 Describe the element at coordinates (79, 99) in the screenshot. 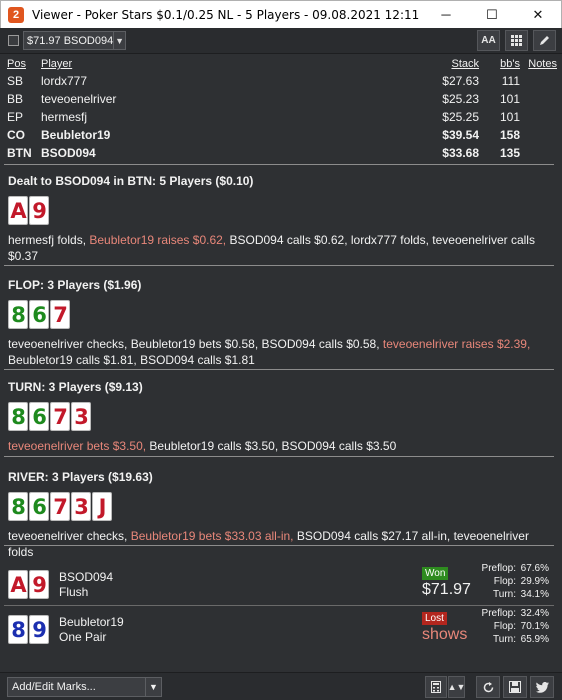

I see `player-name: teveoenelriver` at that location.